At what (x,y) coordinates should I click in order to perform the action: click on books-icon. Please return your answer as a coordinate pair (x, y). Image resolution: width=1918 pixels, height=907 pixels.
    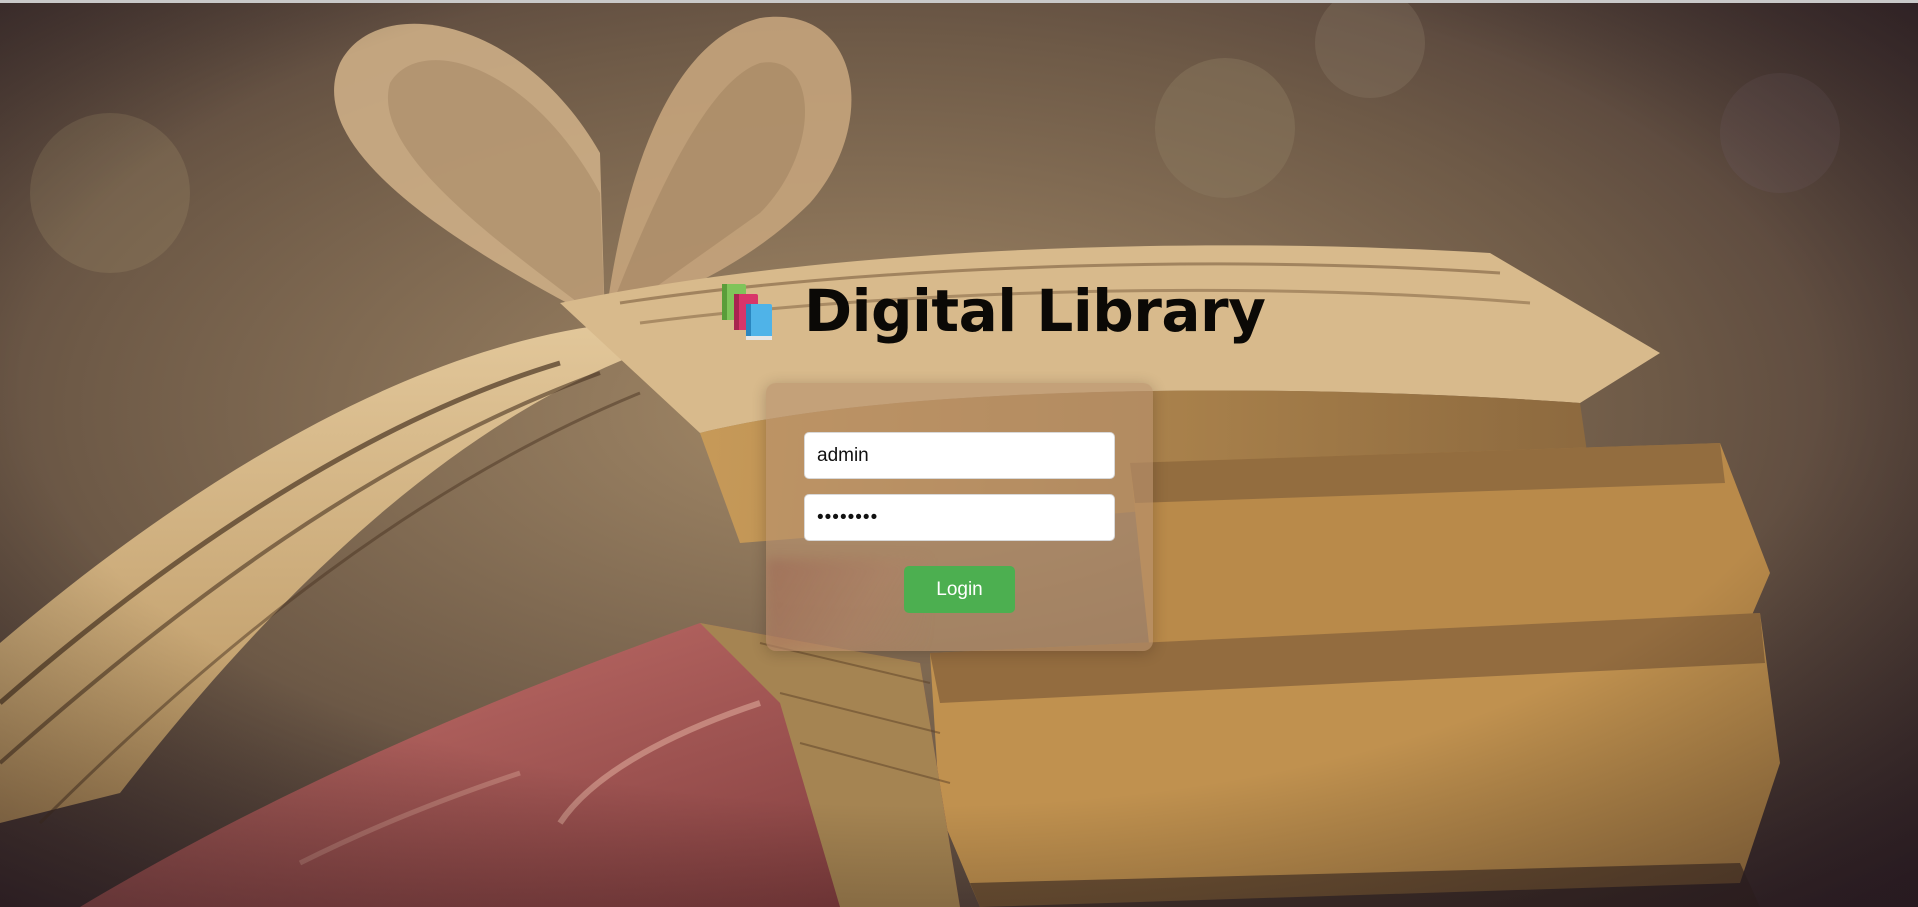
    Looking at the image, I should click on (747, 312).